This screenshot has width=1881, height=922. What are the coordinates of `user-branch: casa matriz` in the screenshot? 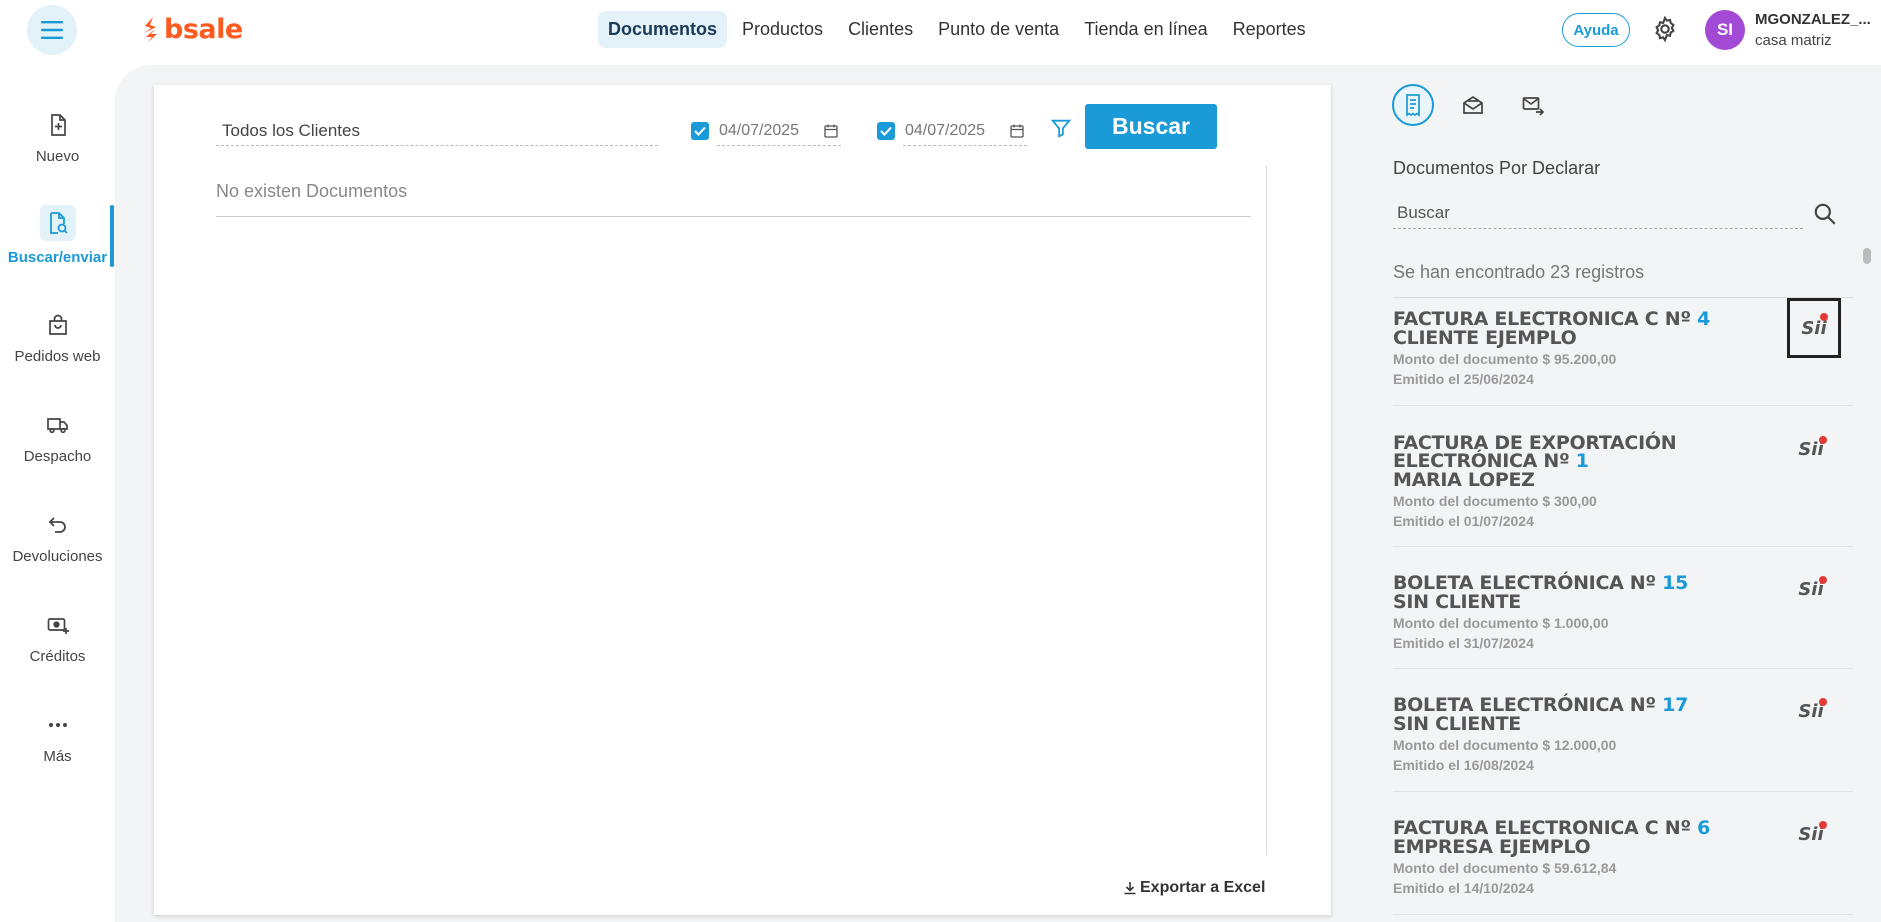 It's located at (1793, 40).